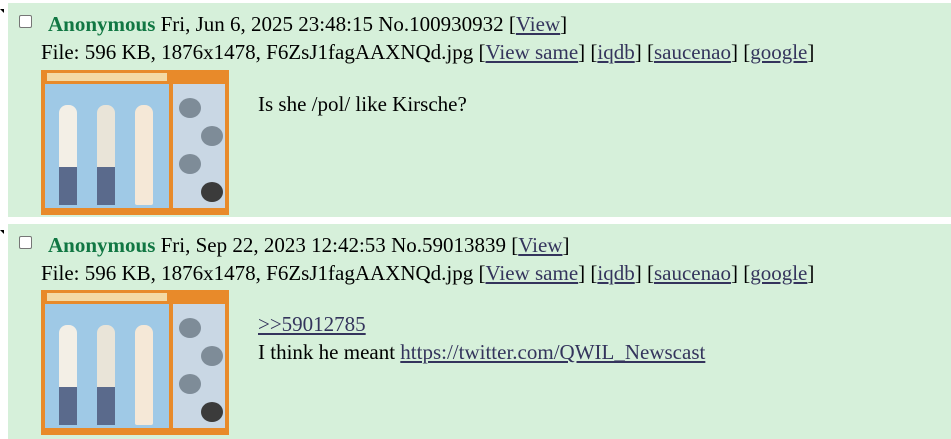 The image size is (951, 439). I want to click on post-datetime: Fri, Jun 6, 2025 23:48:15, so click(266, 24).